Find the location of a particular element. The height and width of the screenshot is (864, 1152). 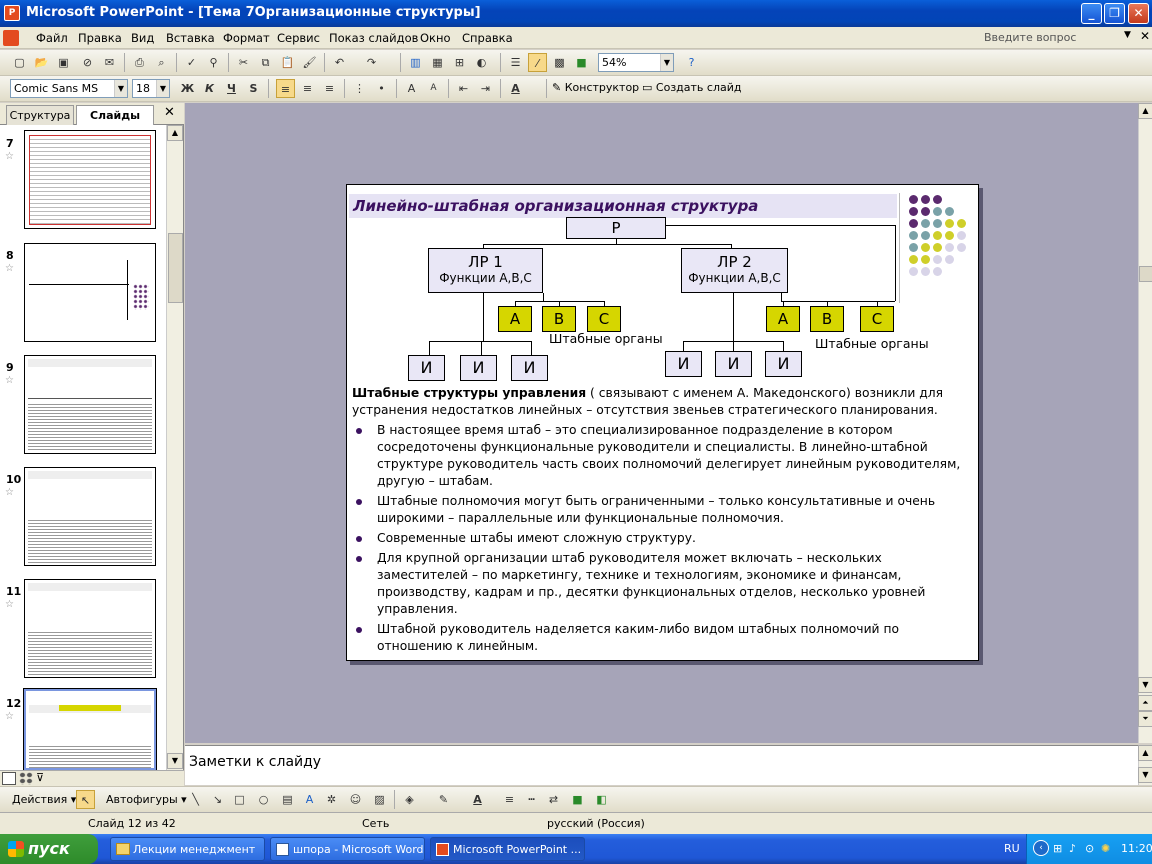

close-button: ✕ is located at coordinates (1138, 13).